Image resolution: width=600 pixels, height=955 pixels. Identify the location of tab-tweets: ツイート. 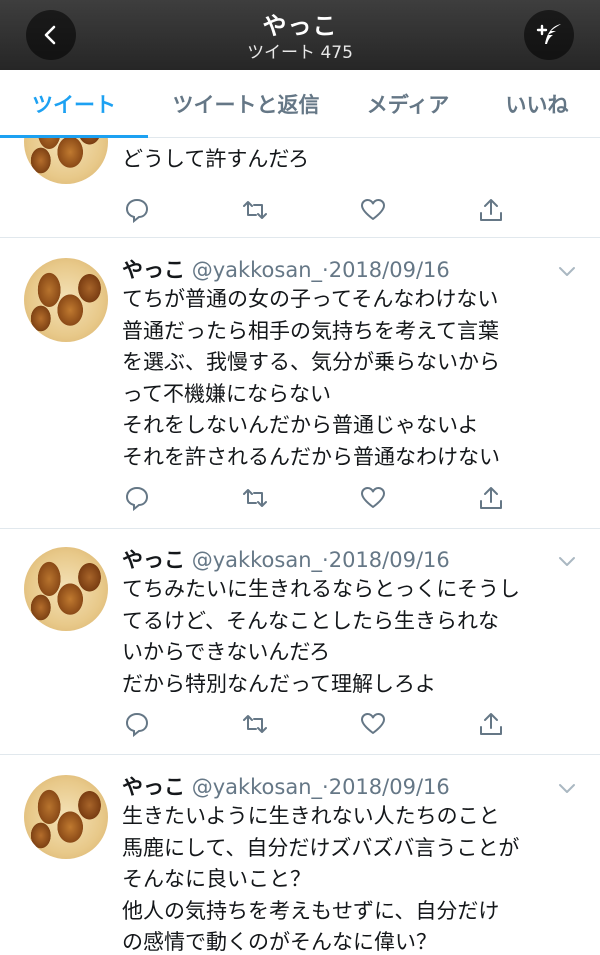
(74, 104).